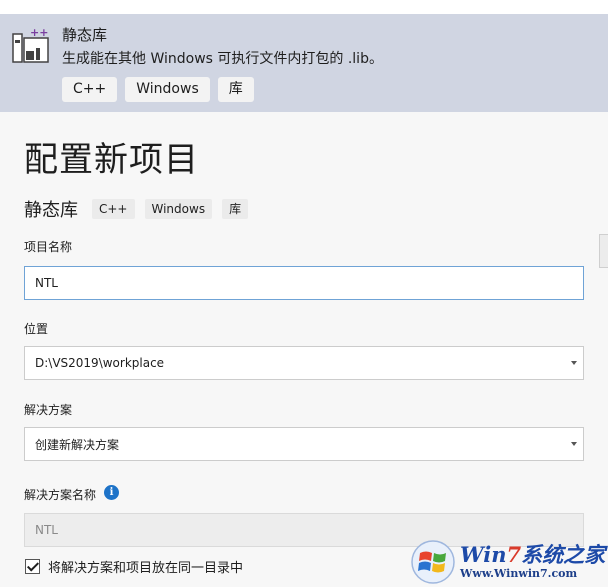  I want to click on windows-logo-icon, so click(433, 561).